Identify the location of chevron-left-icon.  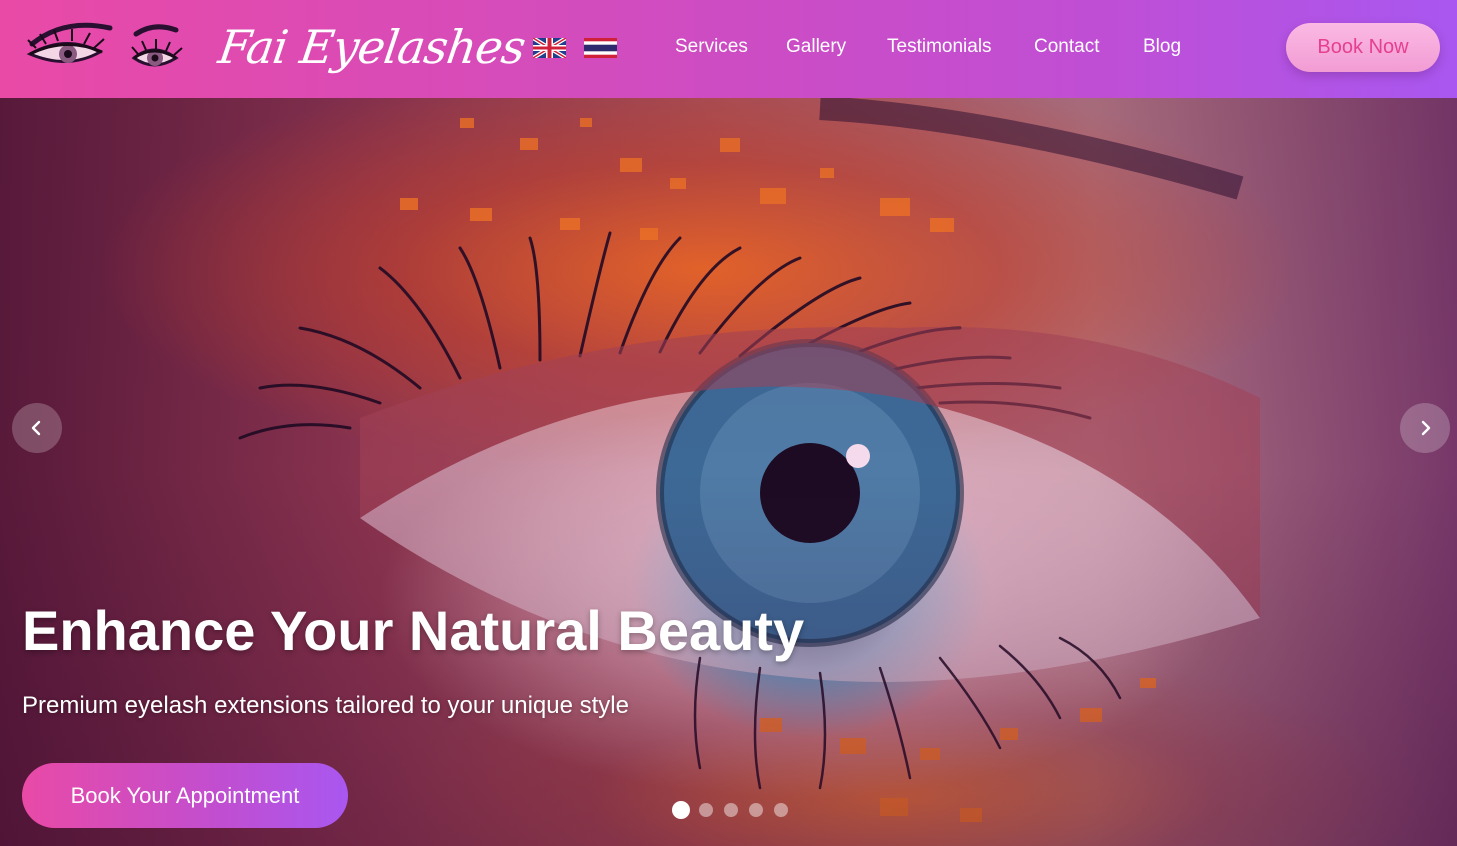
(36, 428).